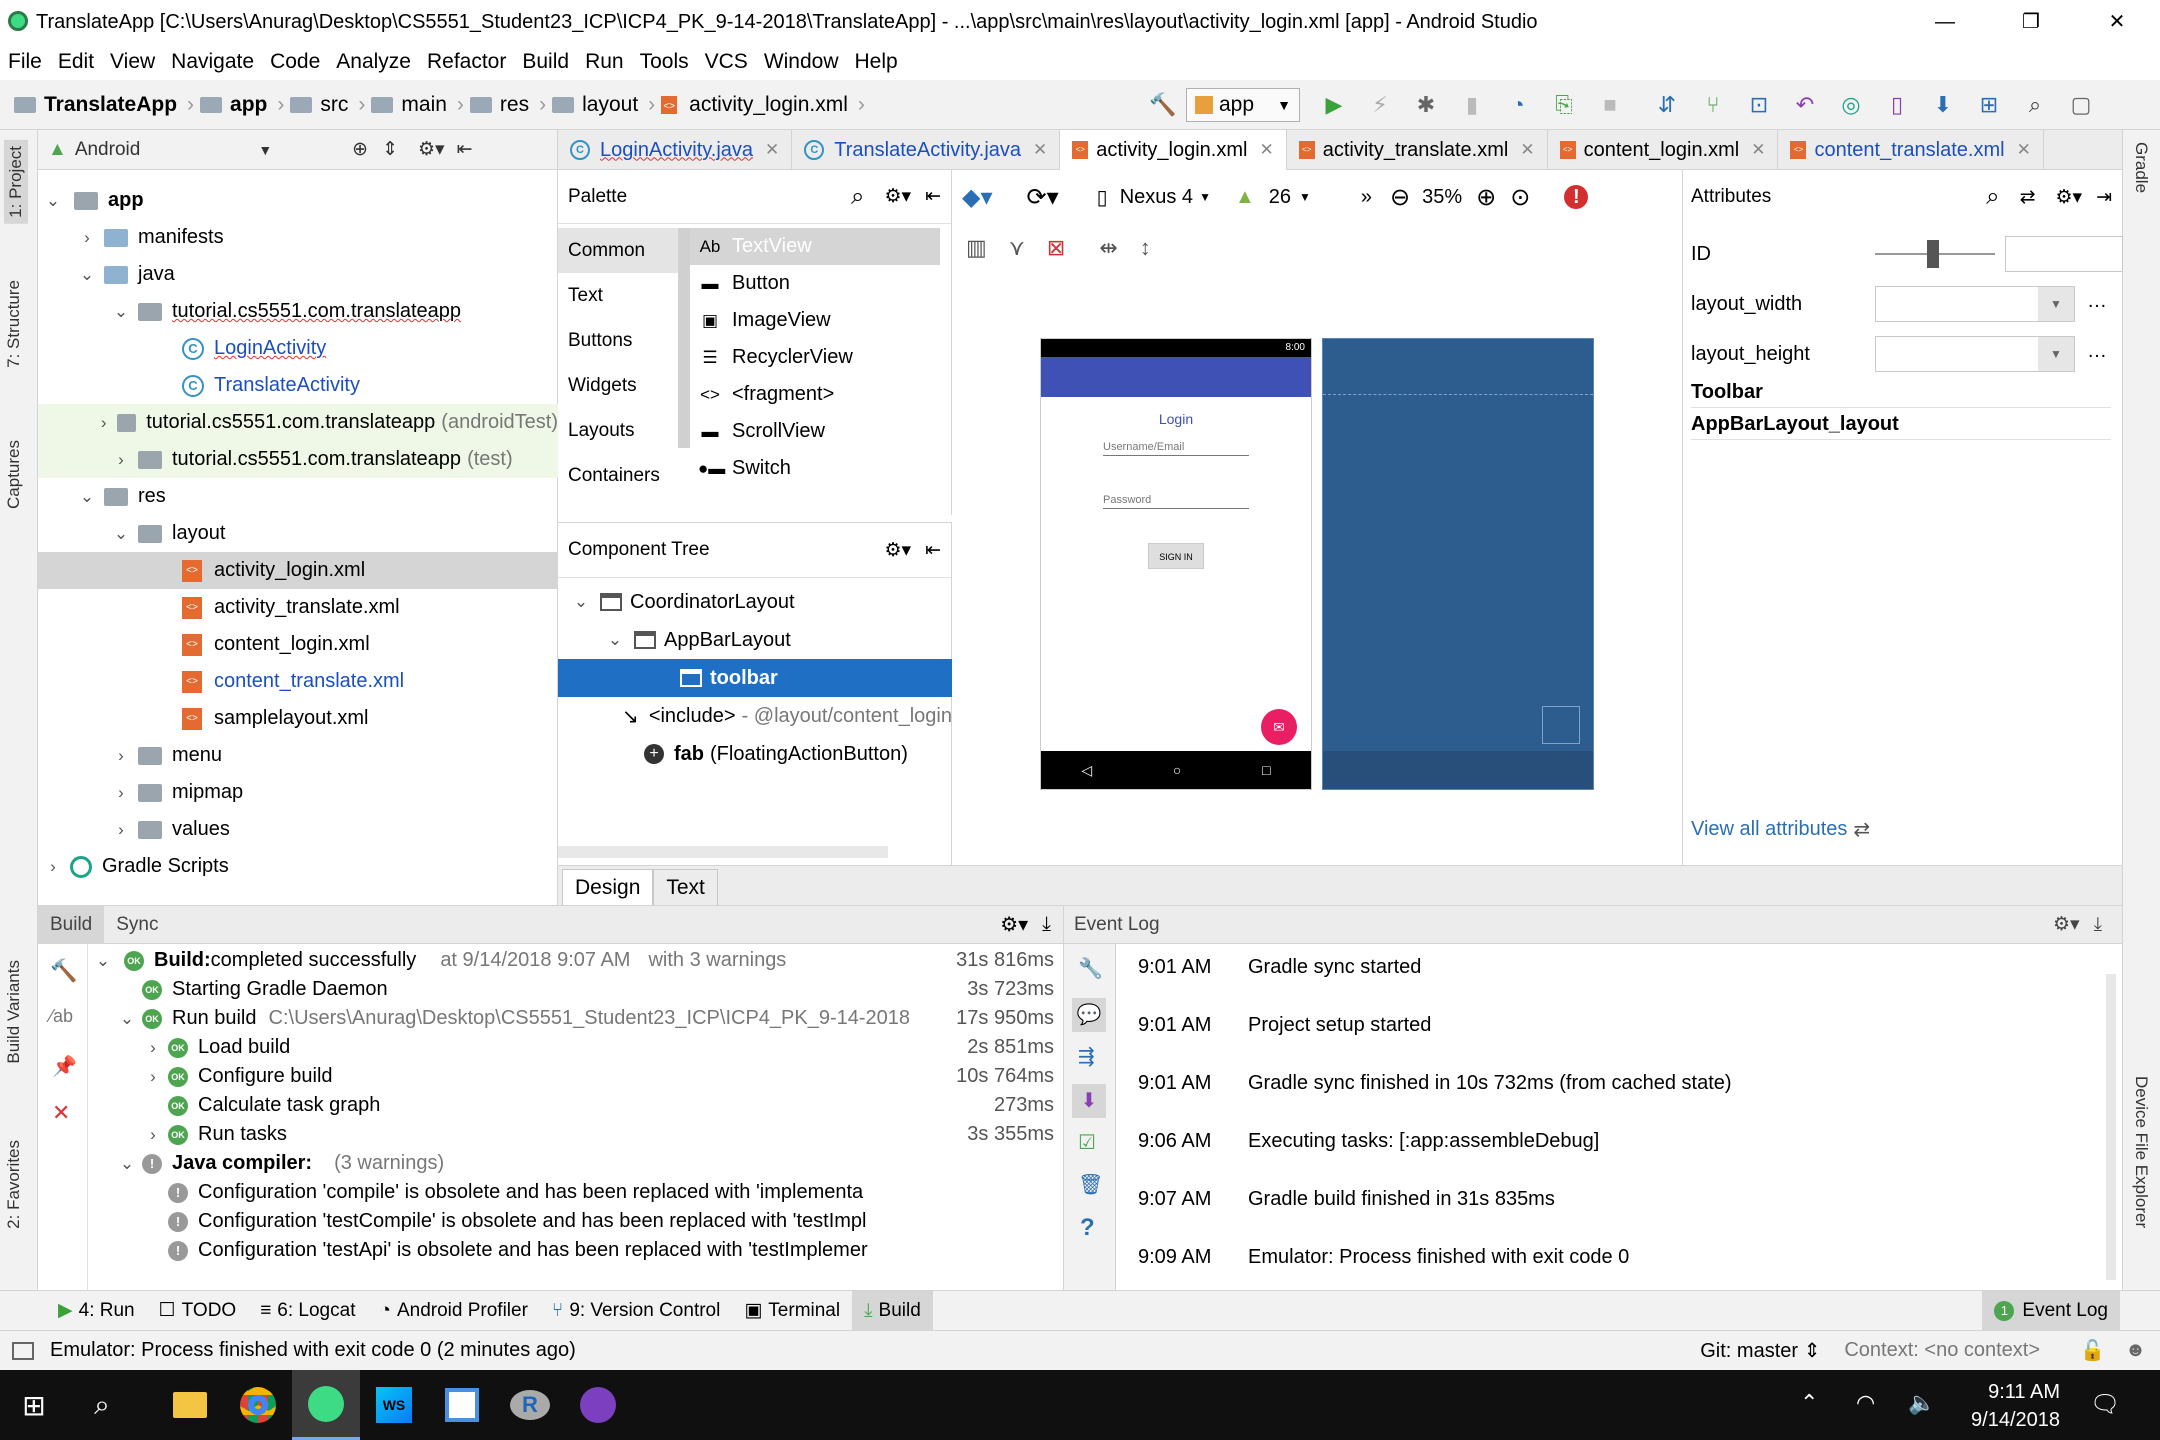  I want to click on scroll-from-source-icon: ⊕, so click(360, 149).